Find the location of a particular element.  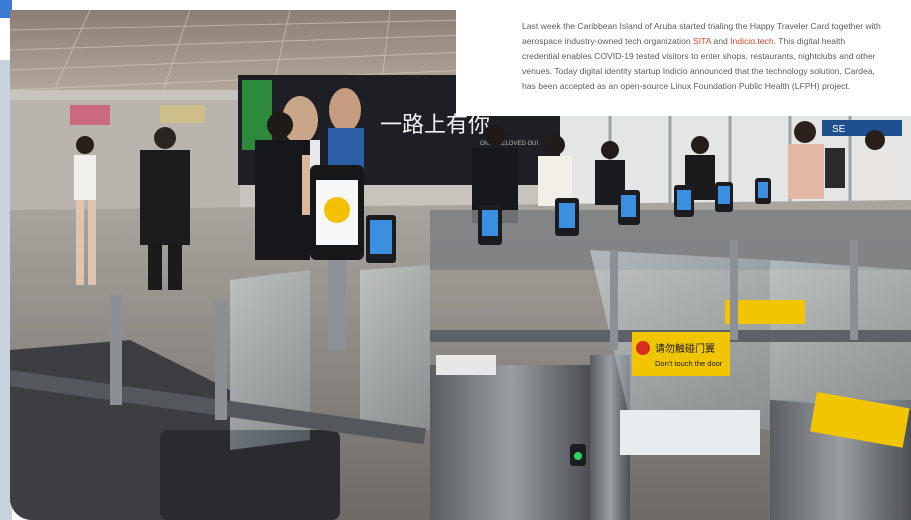

billboard-text: 一路上有你 is located at coordinates (435, 125).